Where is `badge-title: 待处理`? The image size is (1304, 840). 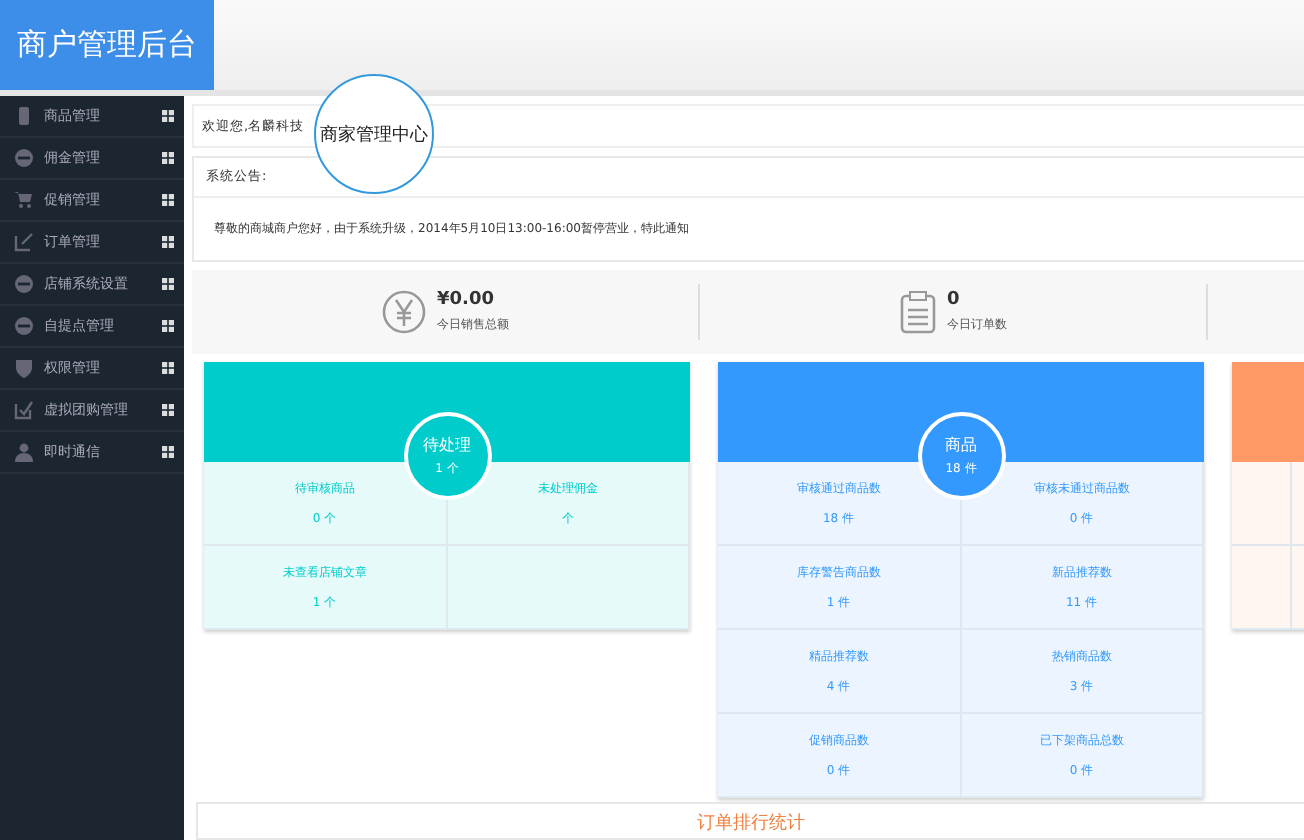
badge-title: 待处理 is located at coordinates (447, 445).